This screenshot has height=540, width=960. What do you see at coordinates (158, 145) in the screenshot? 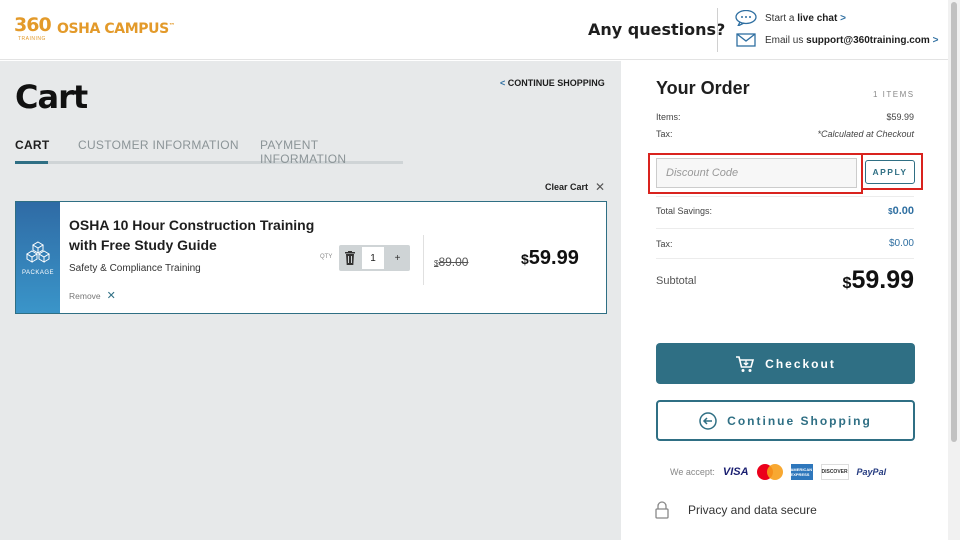
I see `tab-customer-information: CUSTOMER INFORMATION` at bounding box center [158, 145].